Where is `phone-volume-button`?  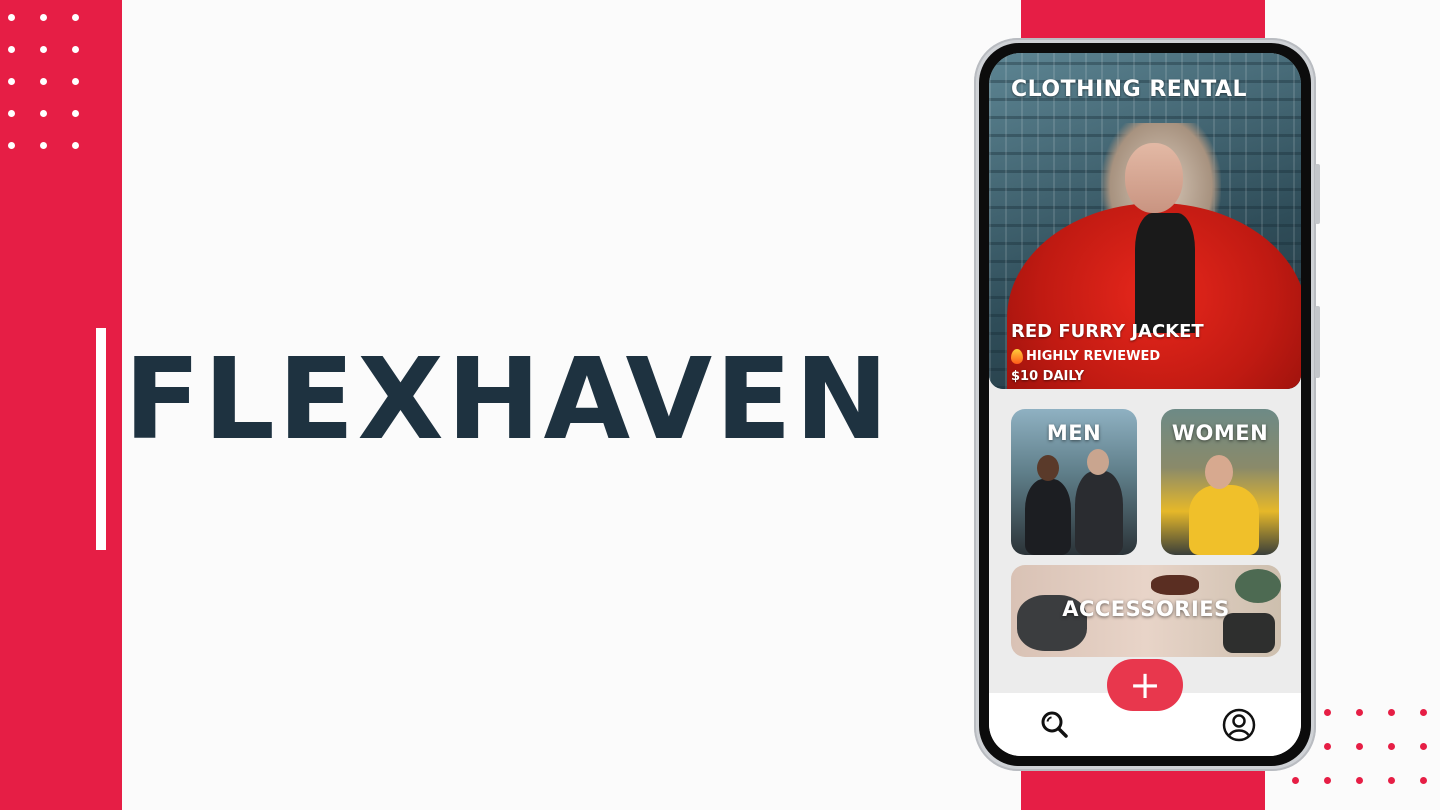
phone-volume-button is located at coordinates (1317, 194).